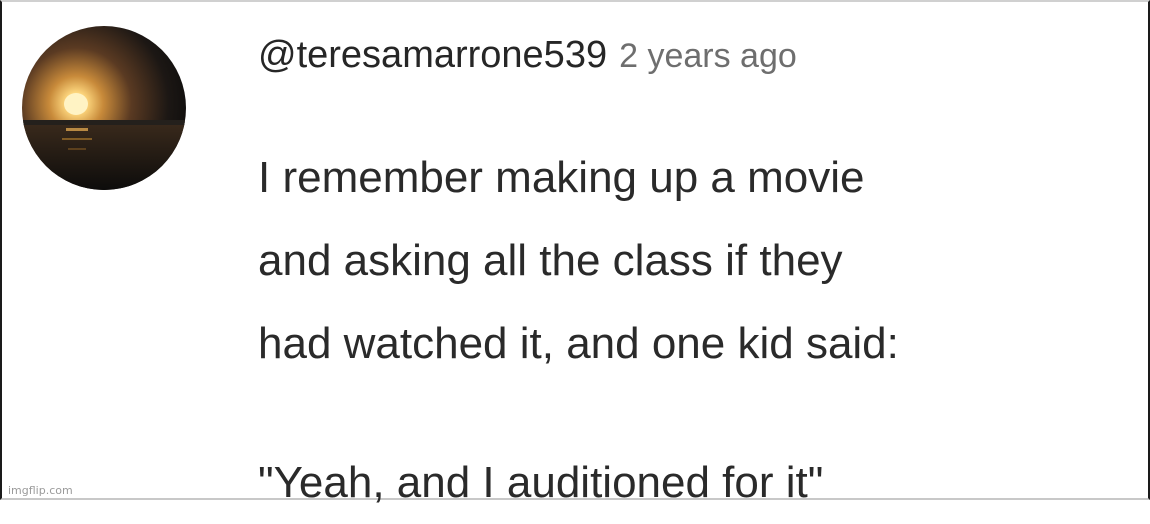 The width and height of the screenshot is (1150, 524). I want to click on comment-timestamp: 2 years ago, so click(708, 56).